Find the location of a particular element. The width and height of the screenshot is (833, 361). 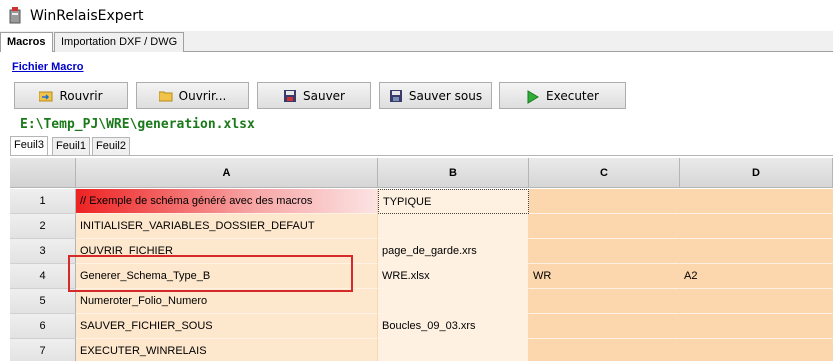

execute-label: Executer is located at coordinates (572, 95).